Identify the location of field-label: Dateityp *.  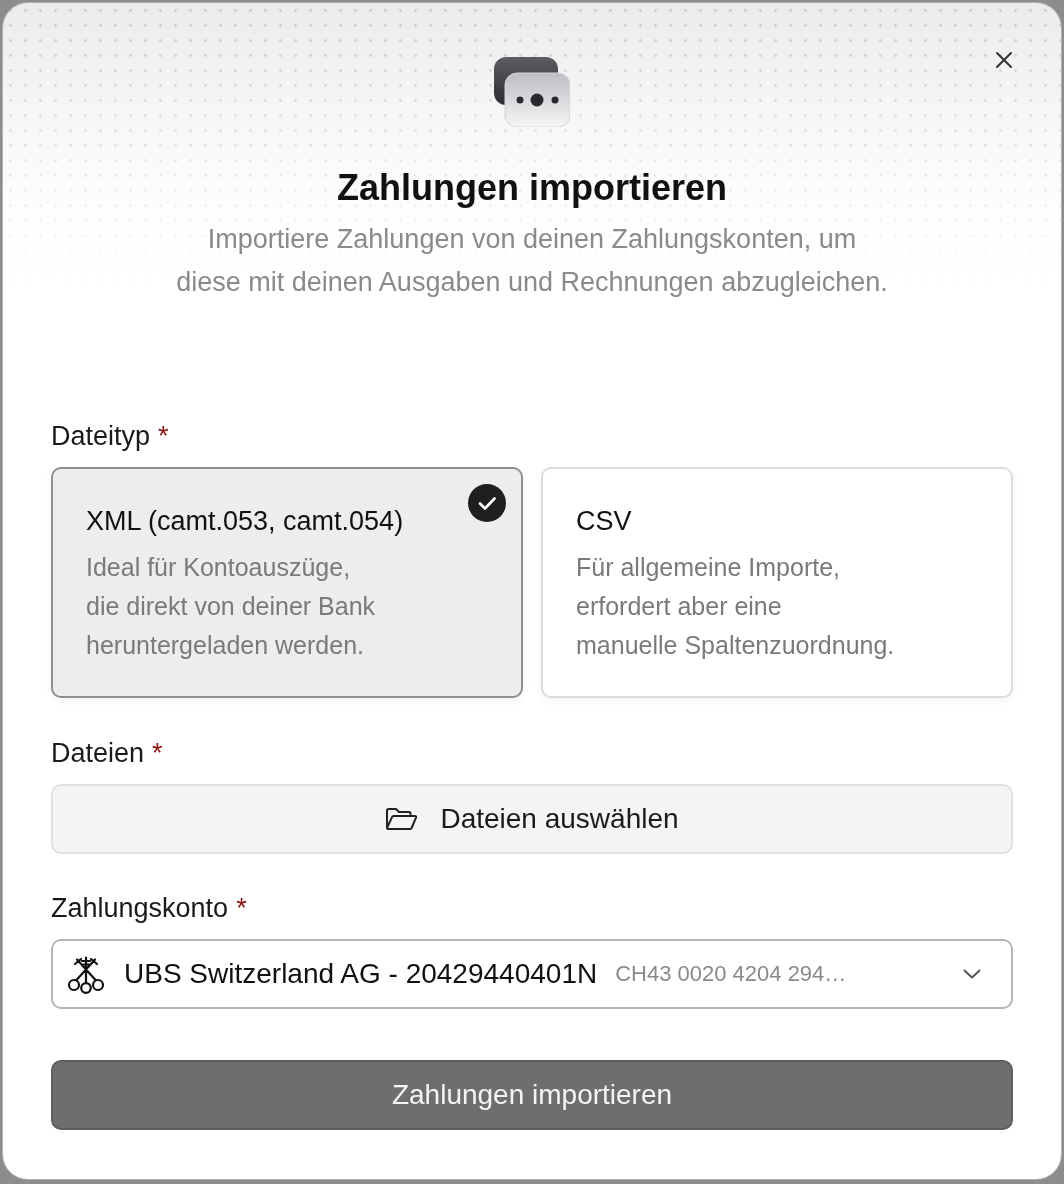
(110, 436).